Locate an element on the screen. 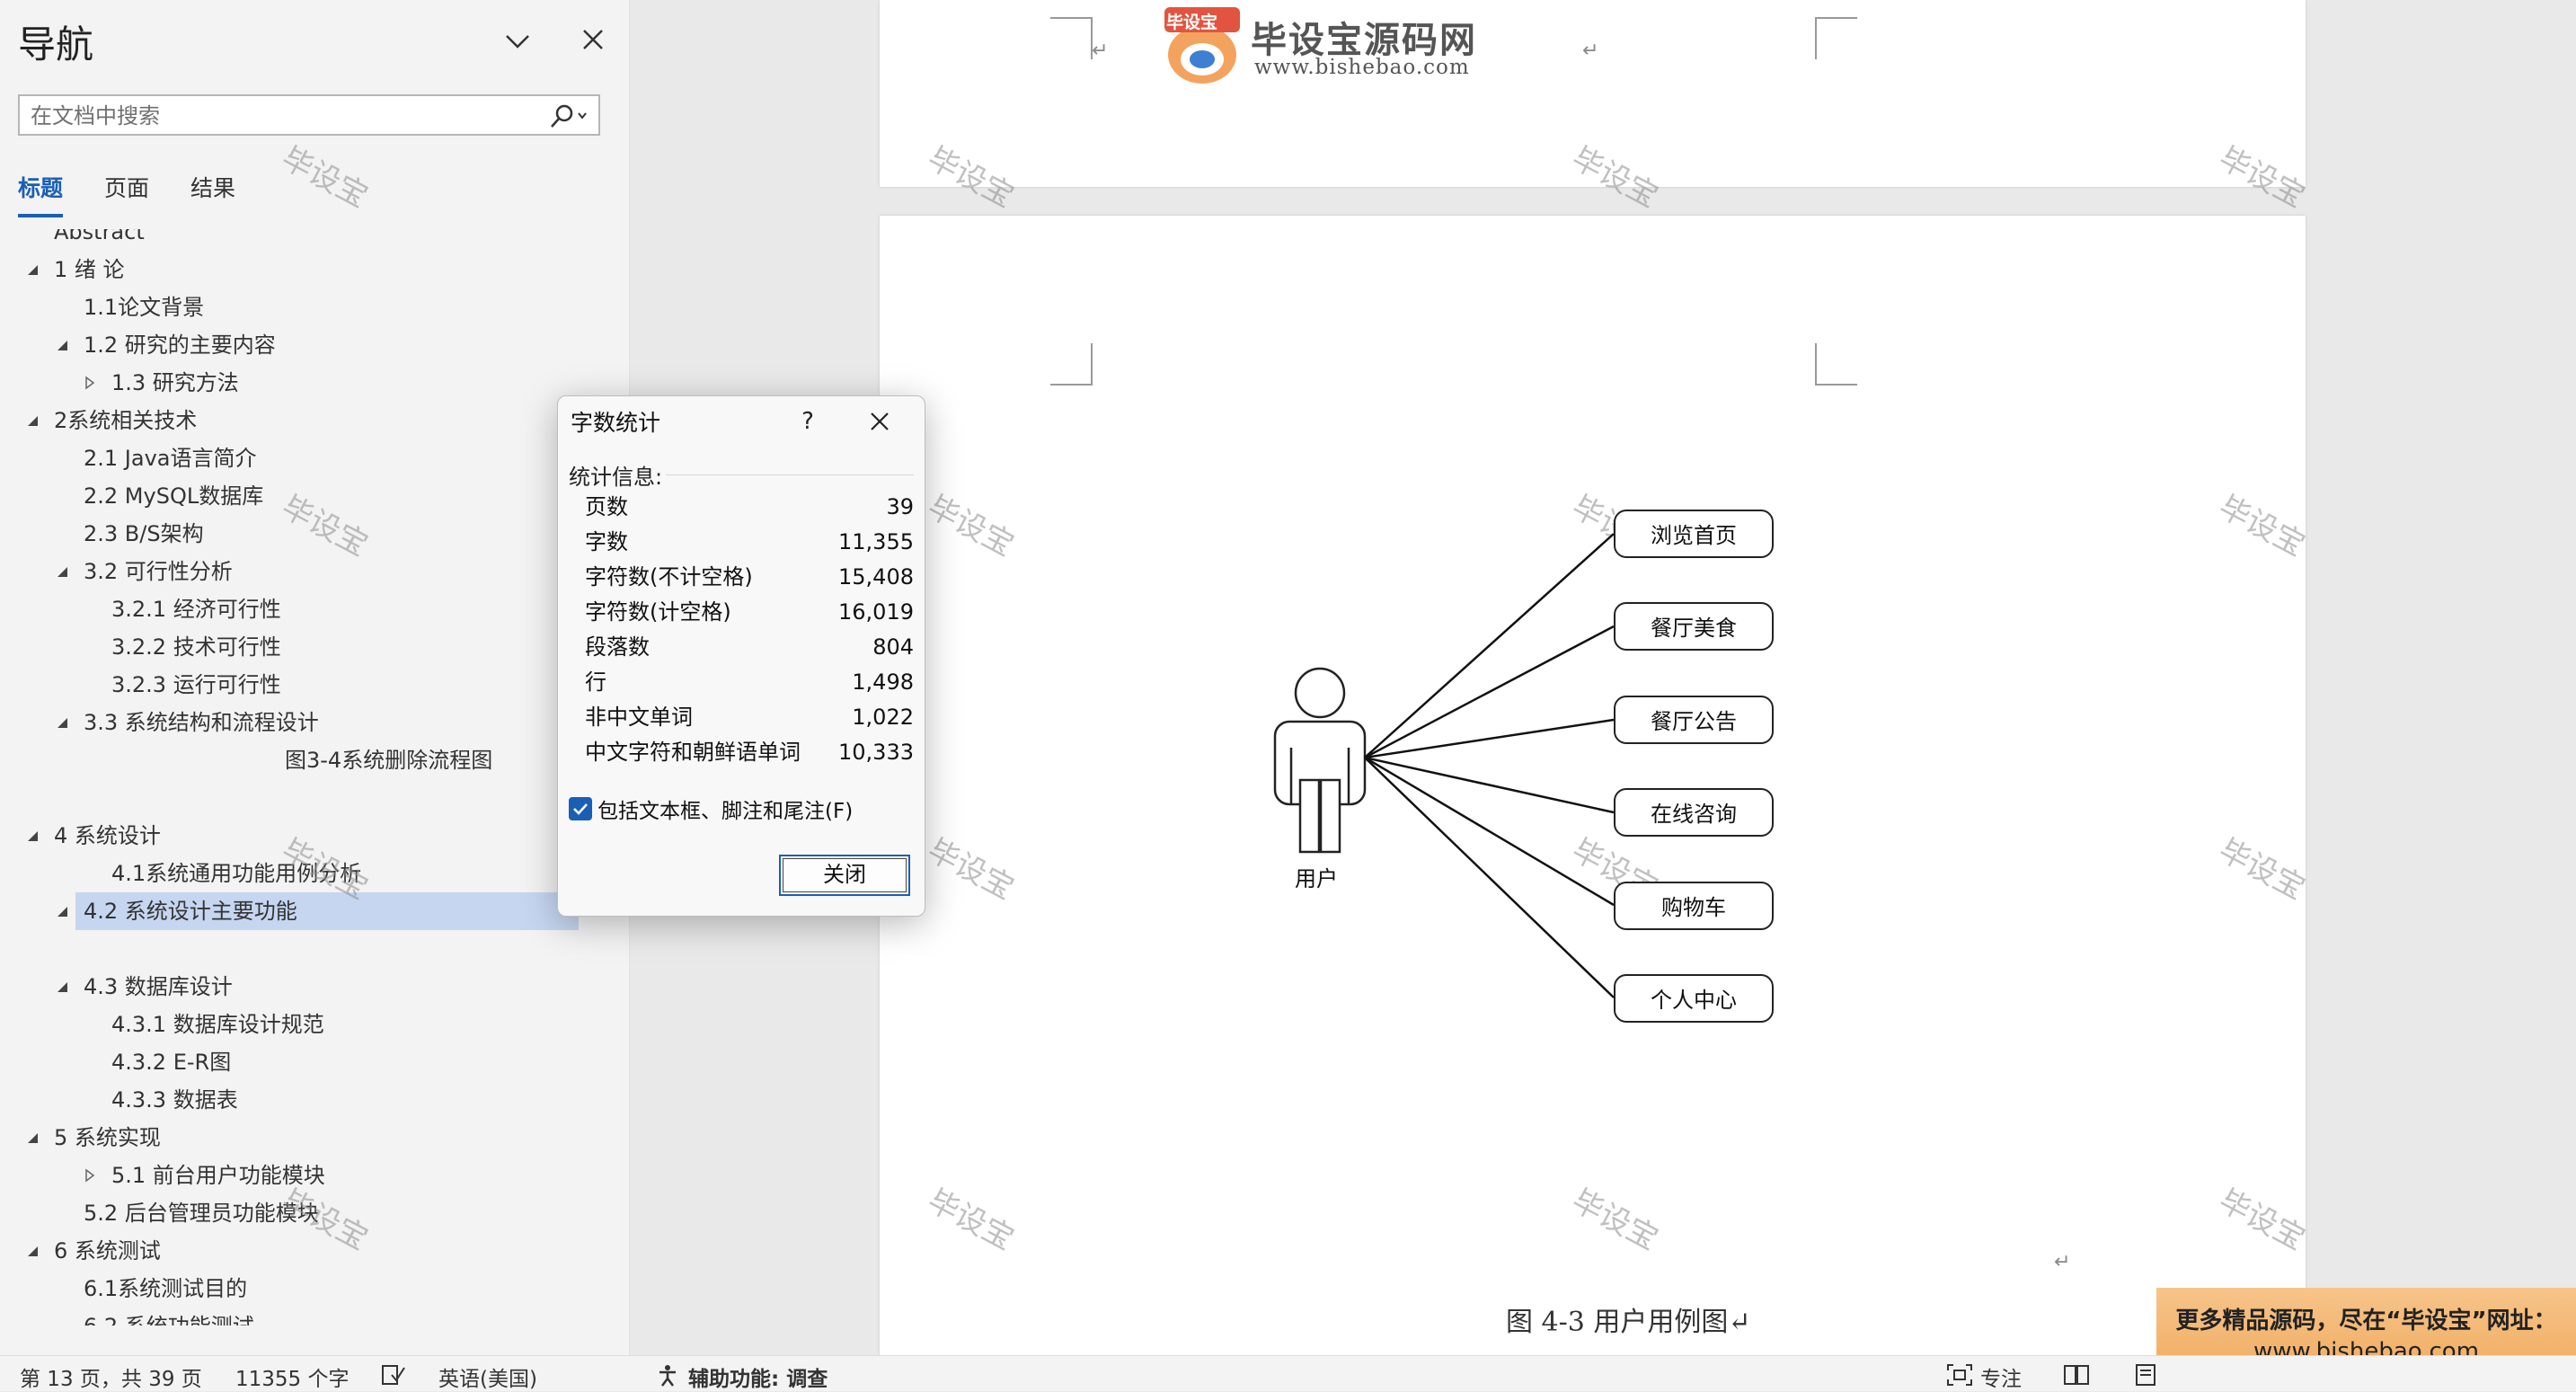  heading-item: 6 系统测试 is located at coordinates (314, 1251).